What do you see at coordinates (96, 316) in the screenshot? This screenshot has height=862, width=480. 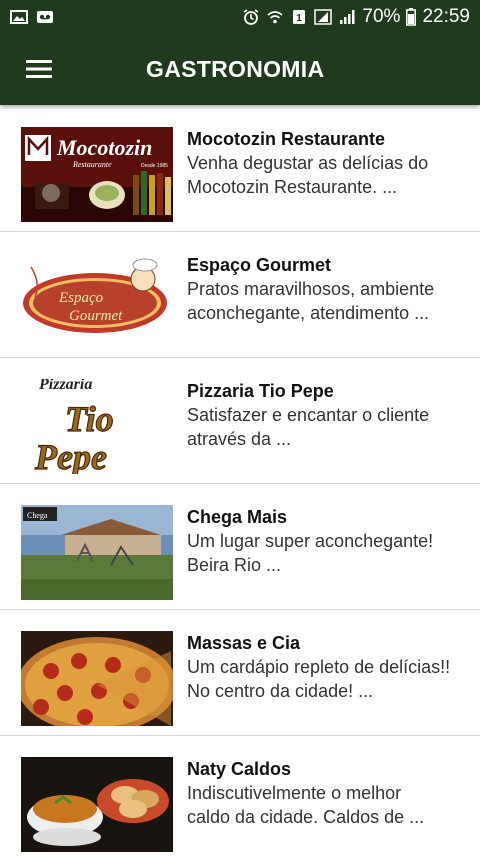 I see `espaco-logo-text-2: Gourmet` at bounding box center [96, 316].